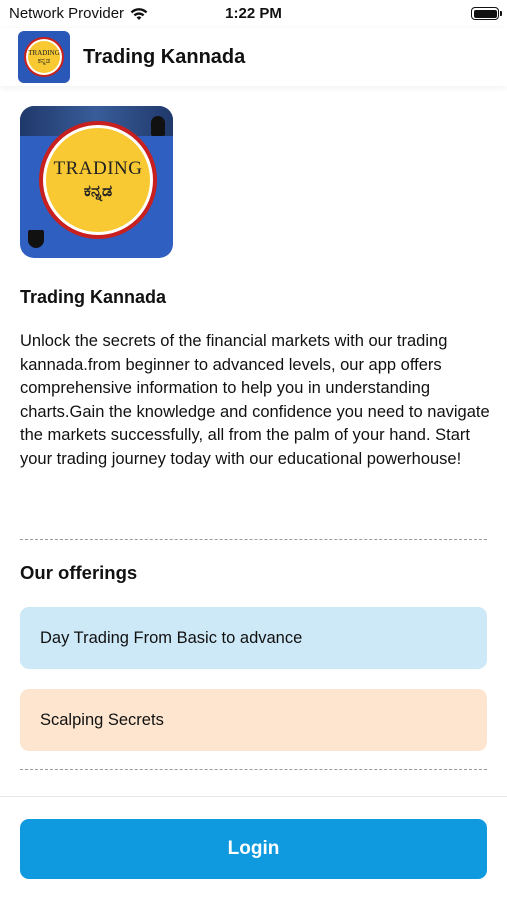  I want to click on course-image-text-line1: TRADING, so click(98, 168).